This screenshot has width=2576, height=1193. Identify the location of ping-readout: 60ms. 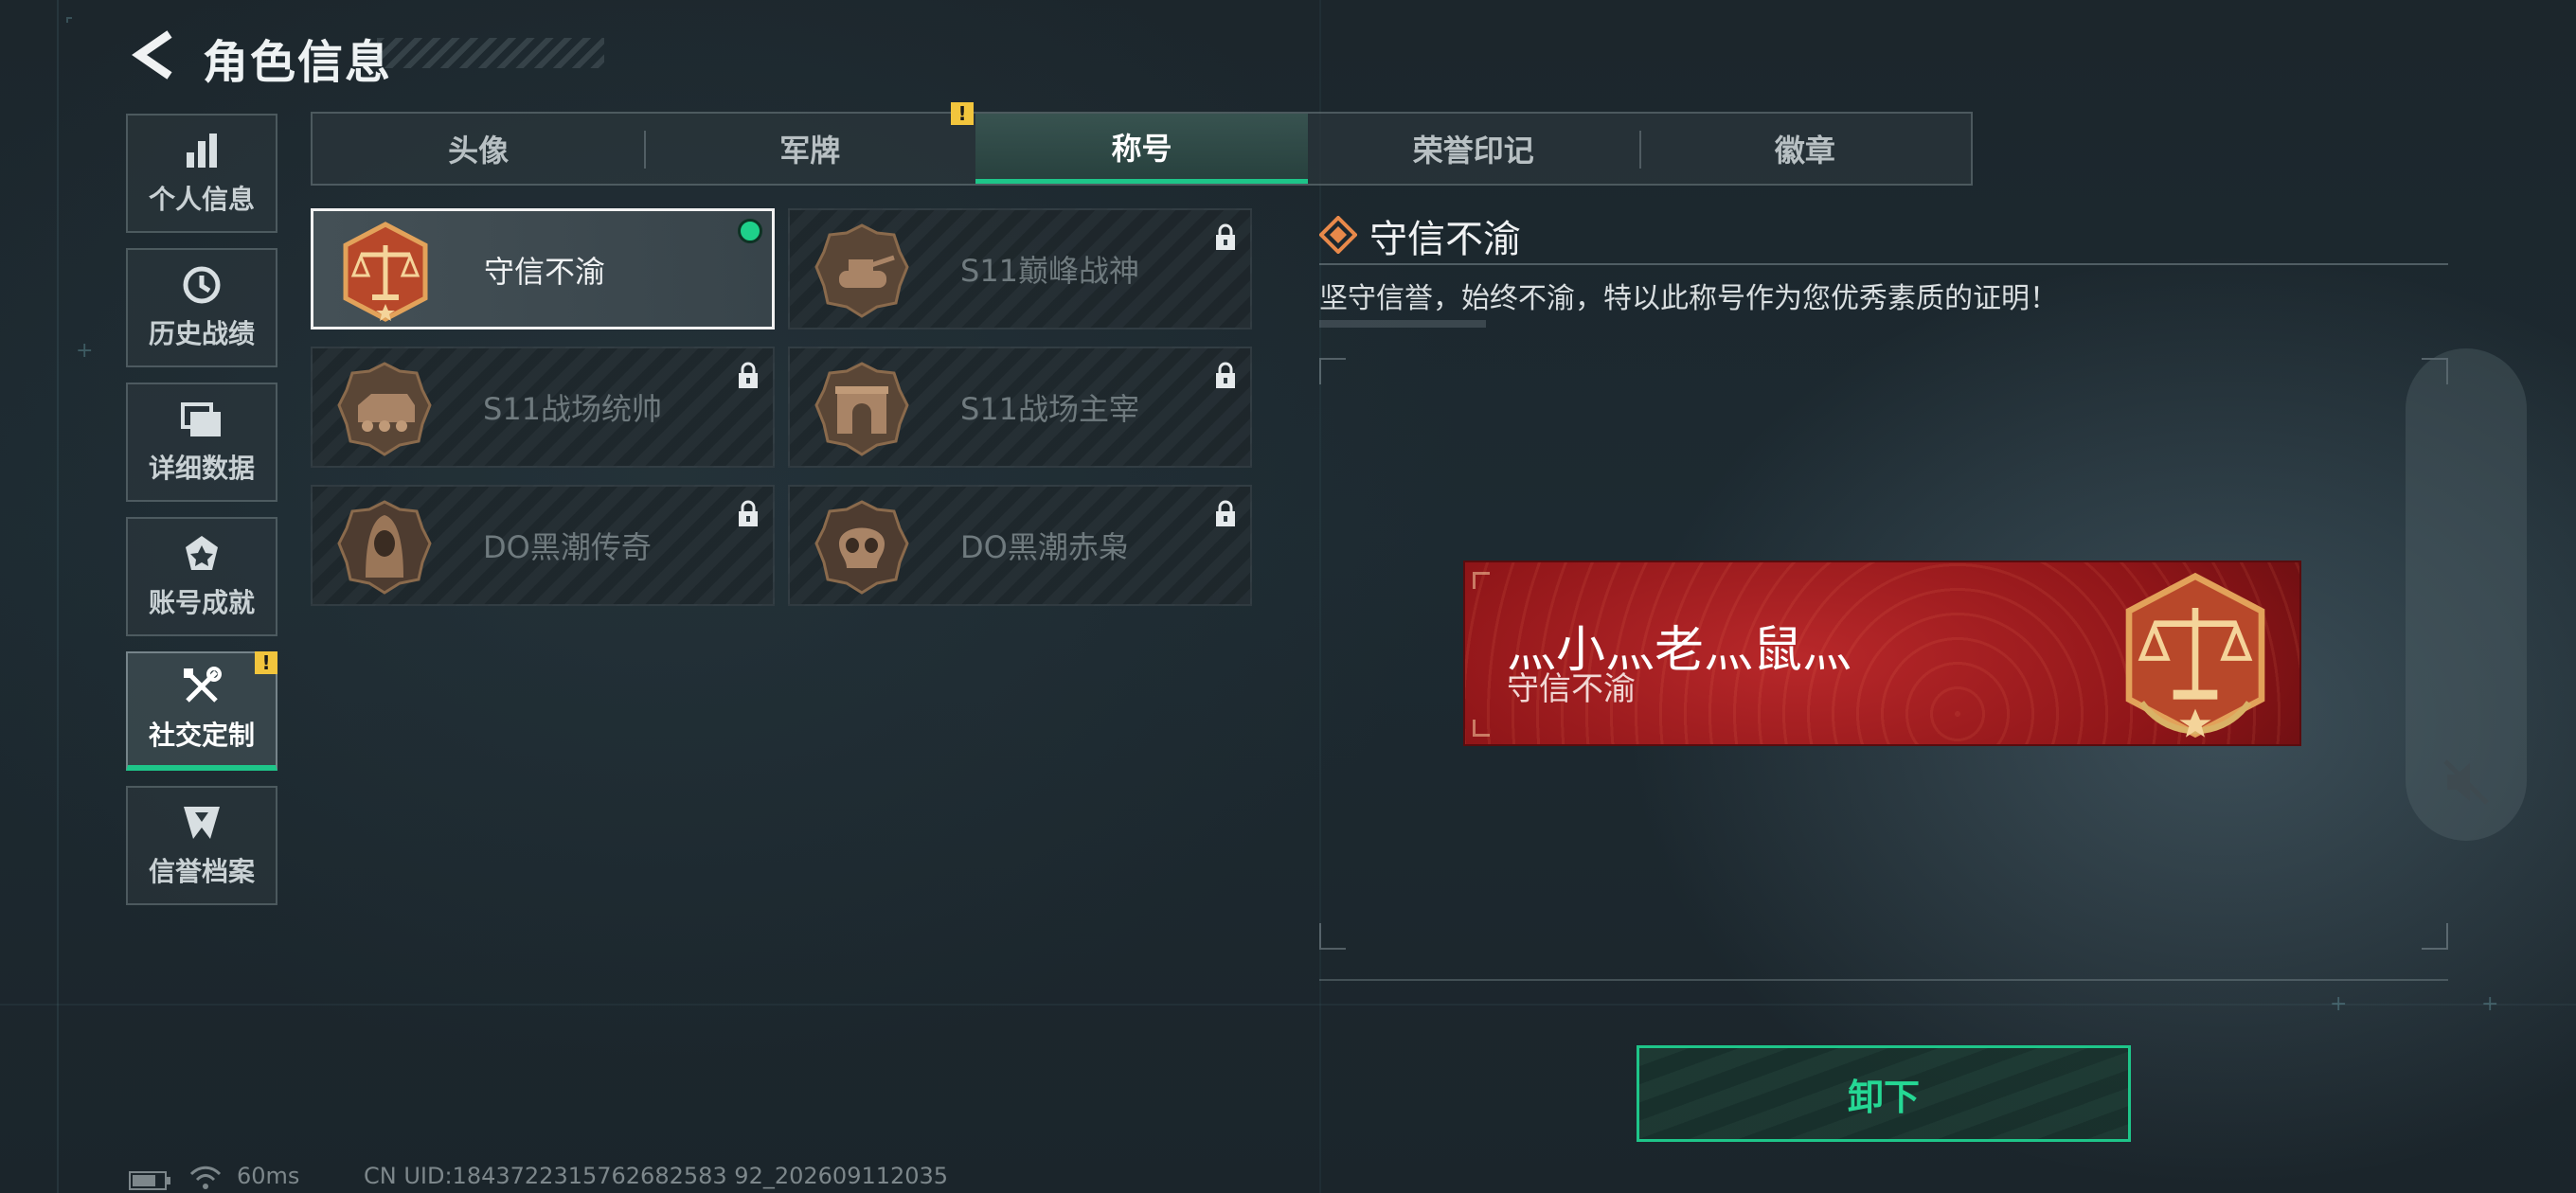
(268, 1176).